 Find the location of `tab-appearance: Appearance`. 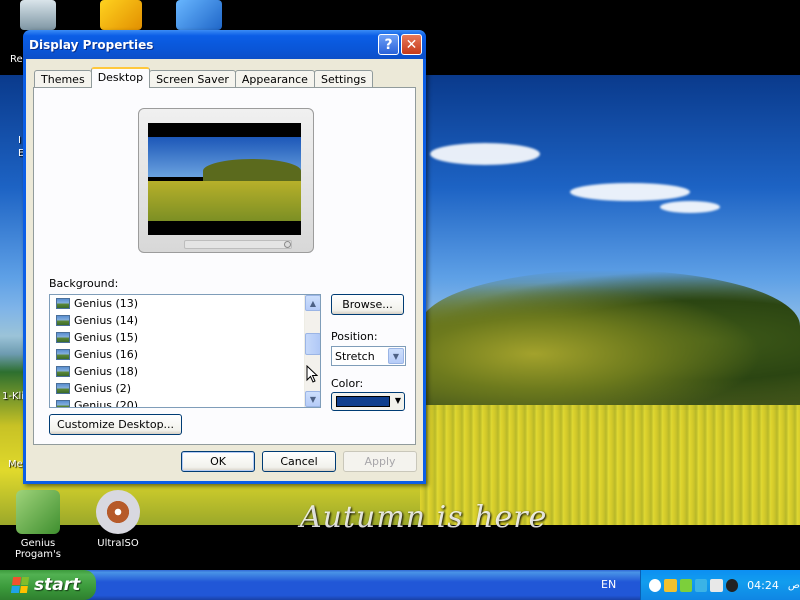

tab-appearance: Appearance is located at coordinates (274, 79).